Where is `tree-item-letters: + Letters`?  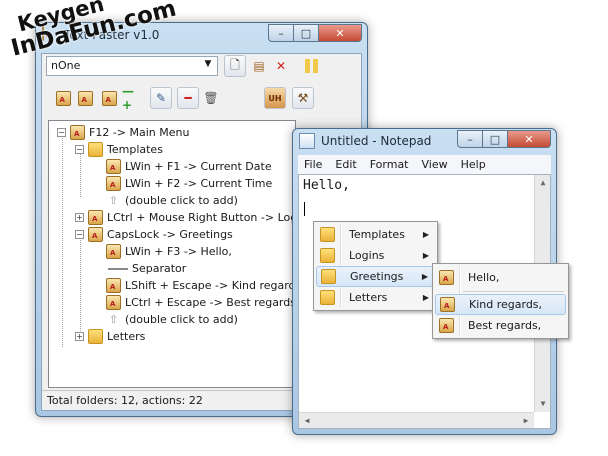 tree-item-letters: + Letters is located at coordinates (110, 336).